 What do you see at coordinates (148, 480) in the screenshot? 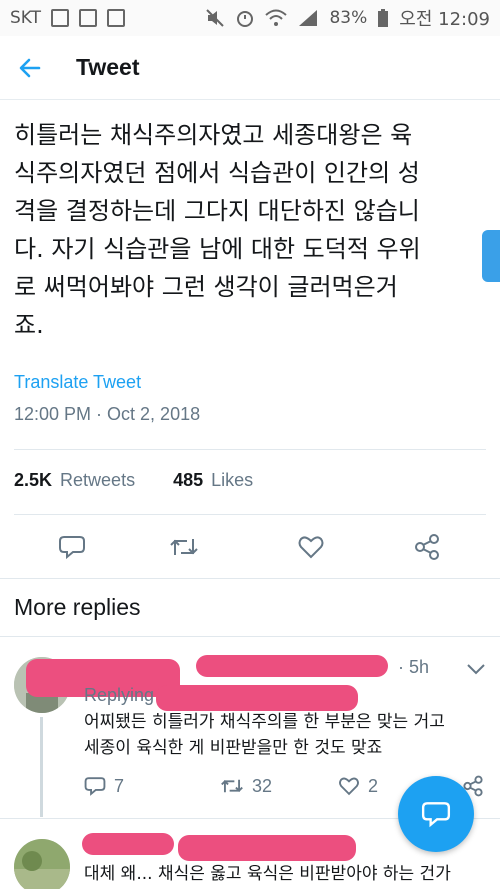
I see `tweet-stats: 2.5K Retweets 485 Likes` at bounding box center [148, 480].